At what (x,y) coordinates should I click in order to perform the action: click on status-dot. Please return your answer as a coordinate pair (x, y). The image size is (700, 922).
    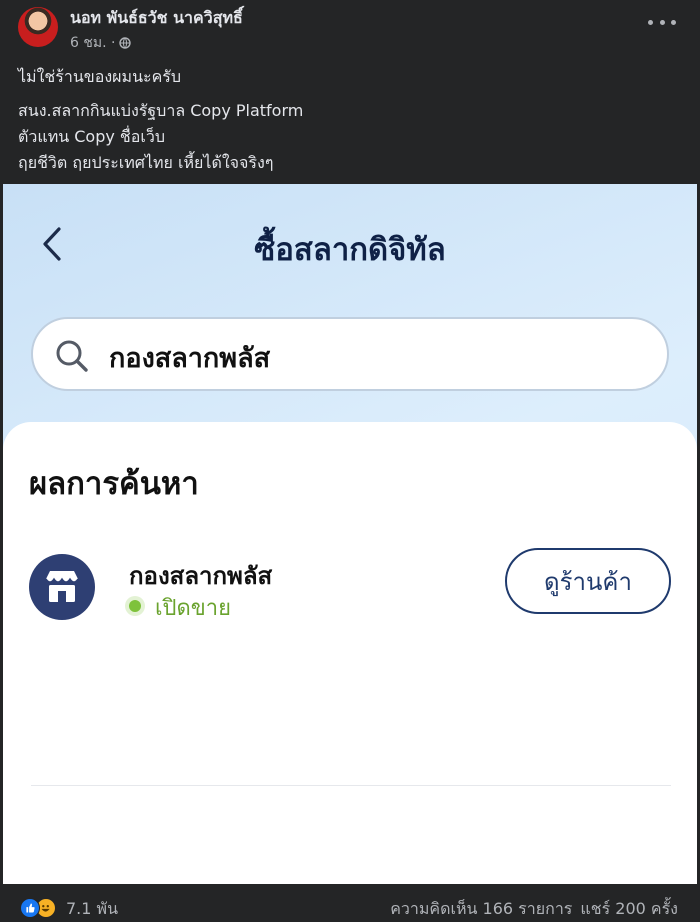
    Looking at the image, I should click on (135, 606).